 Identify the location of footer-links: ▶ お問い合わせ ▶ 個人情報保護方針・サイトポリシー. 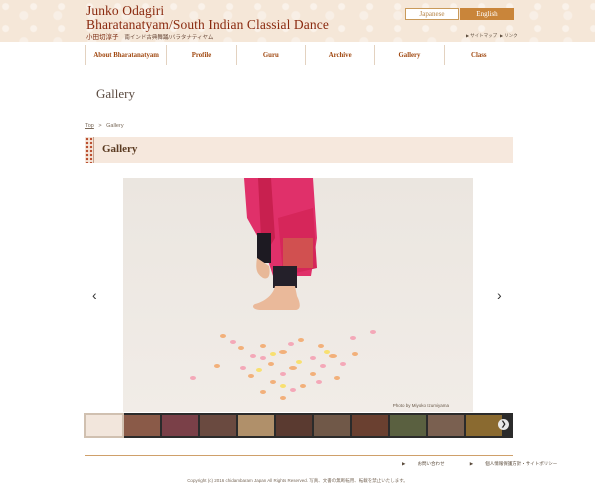
(491, 464).